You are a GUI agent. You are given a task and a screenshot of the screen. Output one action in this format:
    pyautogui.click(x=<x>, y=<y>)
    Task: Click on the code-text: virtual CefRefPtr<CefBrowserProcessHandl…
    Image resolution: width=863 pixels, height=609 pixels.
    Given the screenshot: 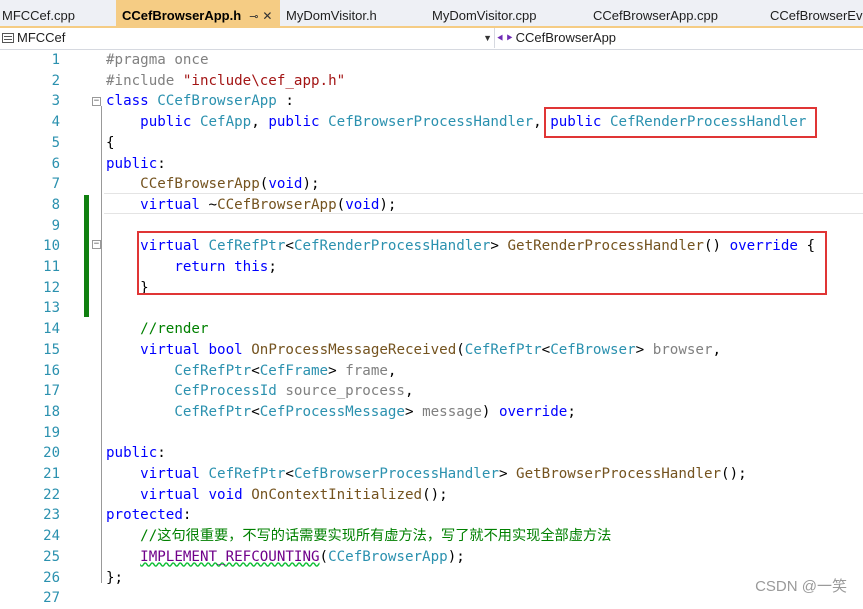 What is the action you would take?
    pyautogui.click(x=426, y=474)
    